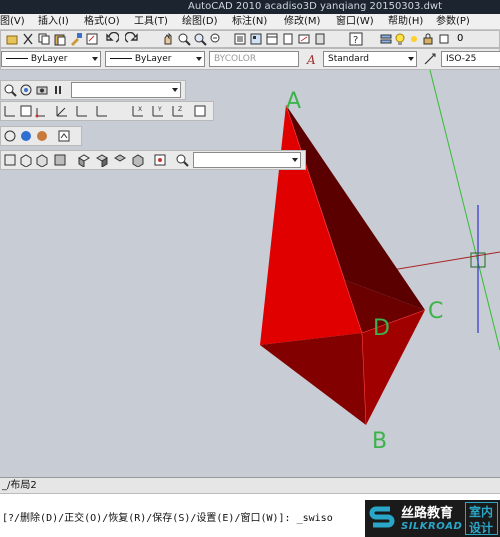  What do you see at coordinates (10, 111) in the screenshot?
I see `ucs-icon` at bounding box center [10, 111].